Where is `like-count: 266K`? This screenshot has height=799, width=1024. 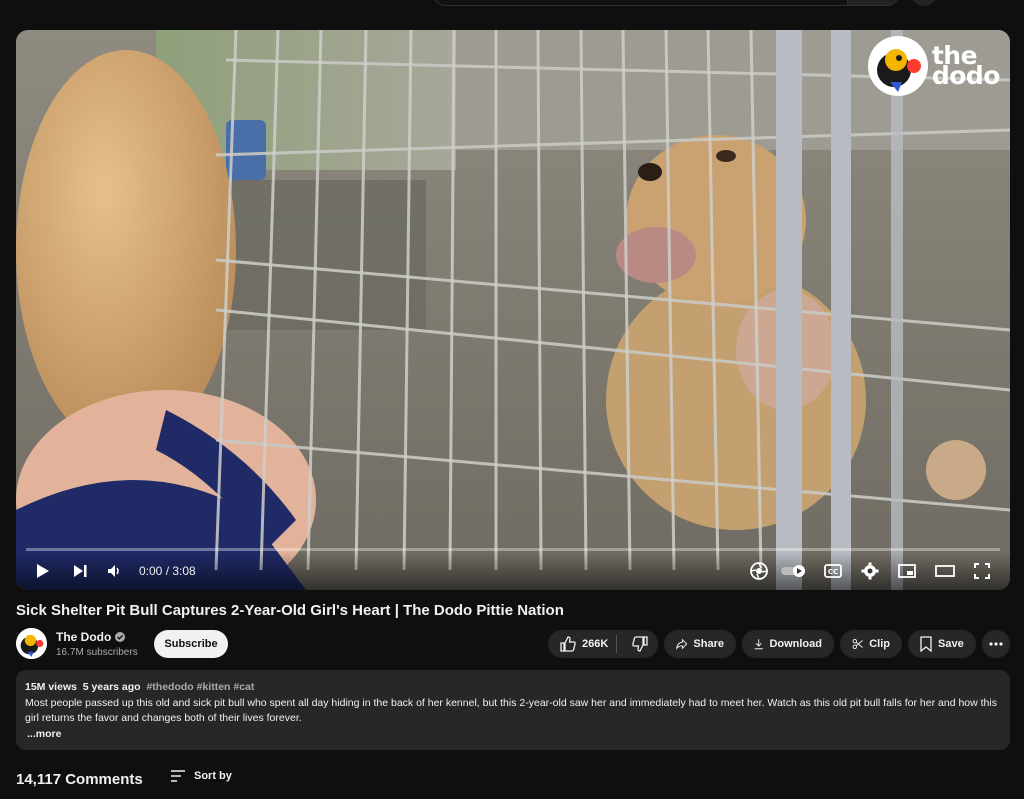 like-count: 266K is located at coordinates (595, 644).